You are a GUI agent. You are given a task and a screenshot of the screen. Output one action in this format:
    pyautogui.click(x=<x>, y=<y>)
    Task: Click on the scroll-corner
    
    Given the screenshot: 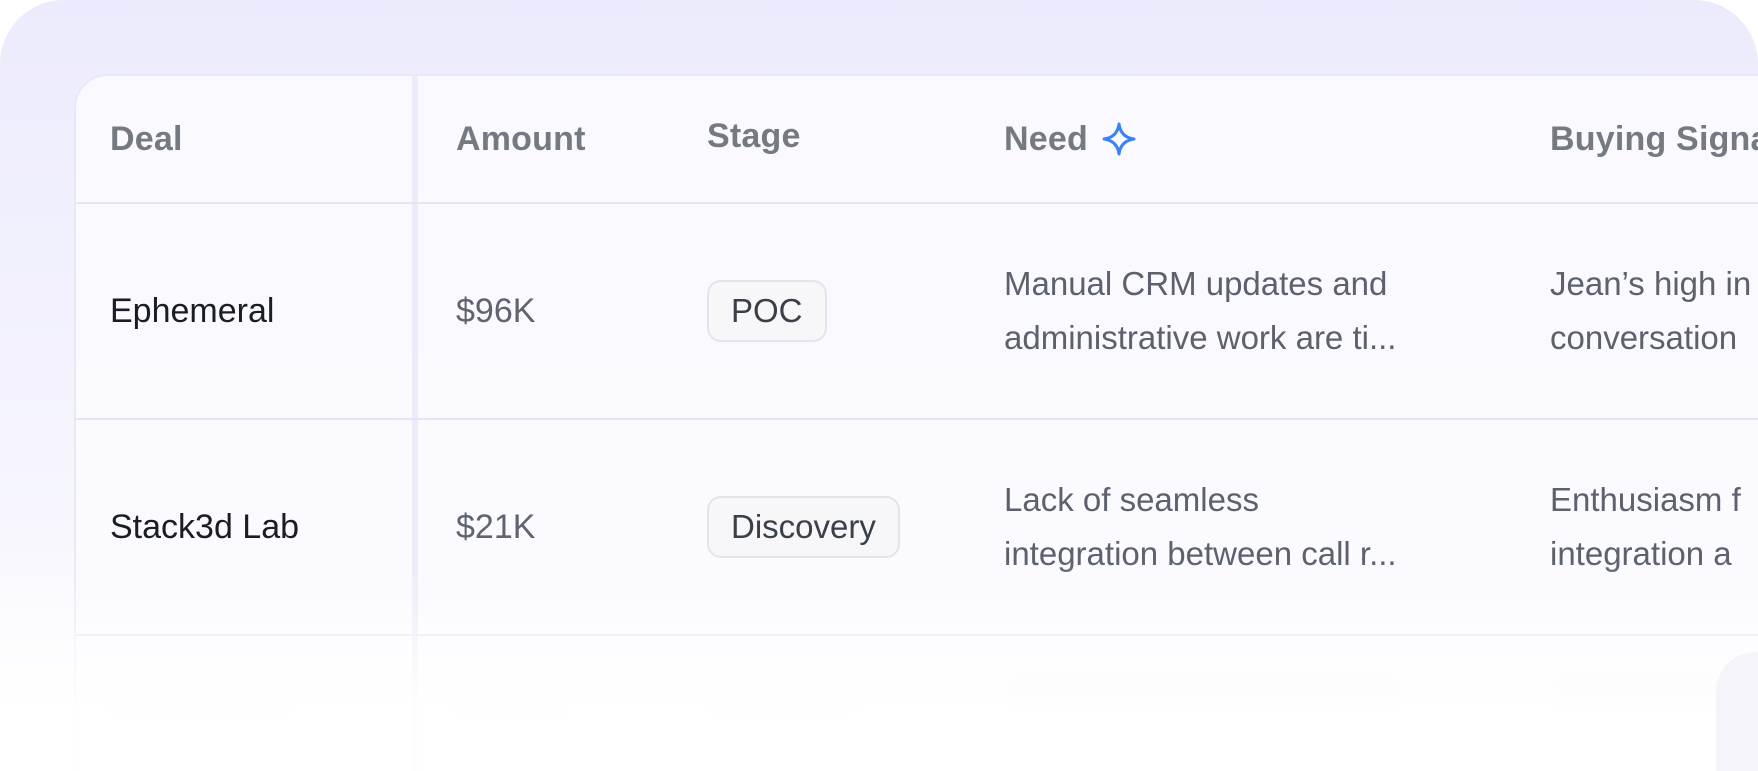 What is the action you would take?
    pyautogui.click(x=1737, y=711)
    